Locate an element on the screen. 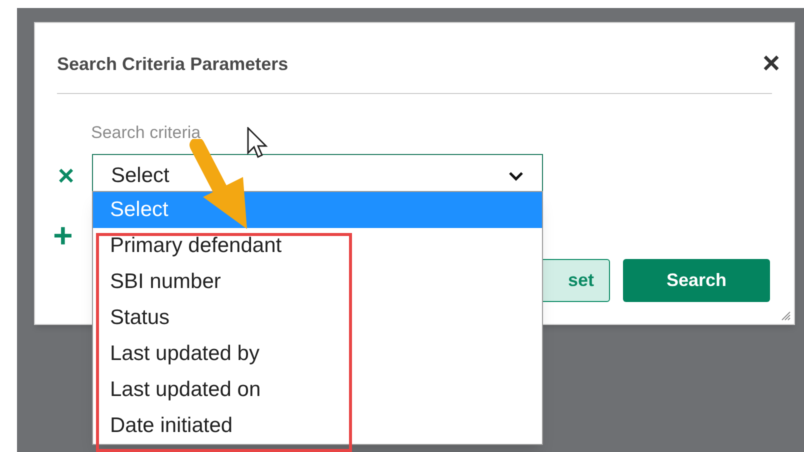 The height and width of the screenshot is (452, 804). dropdown-option: Primary defendant is located at coordinates (317, 246).